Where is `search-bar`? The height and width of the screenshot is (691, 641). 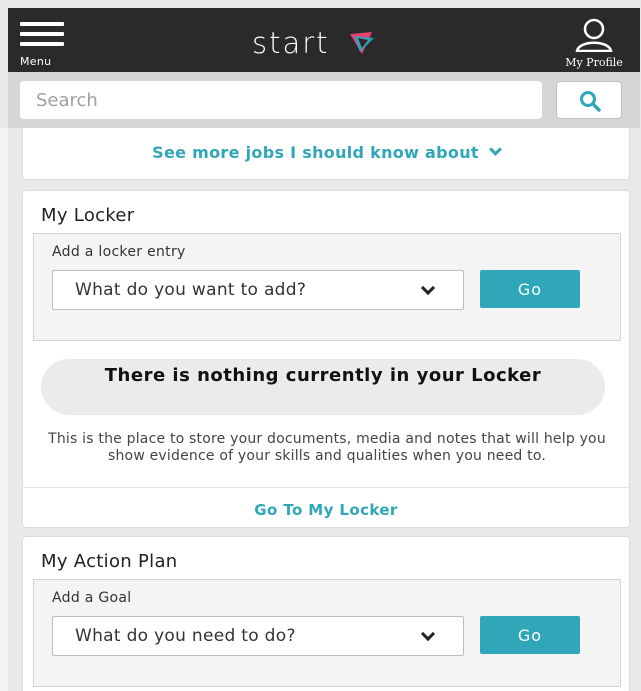
search-bar is located at coordinates (324, 100).